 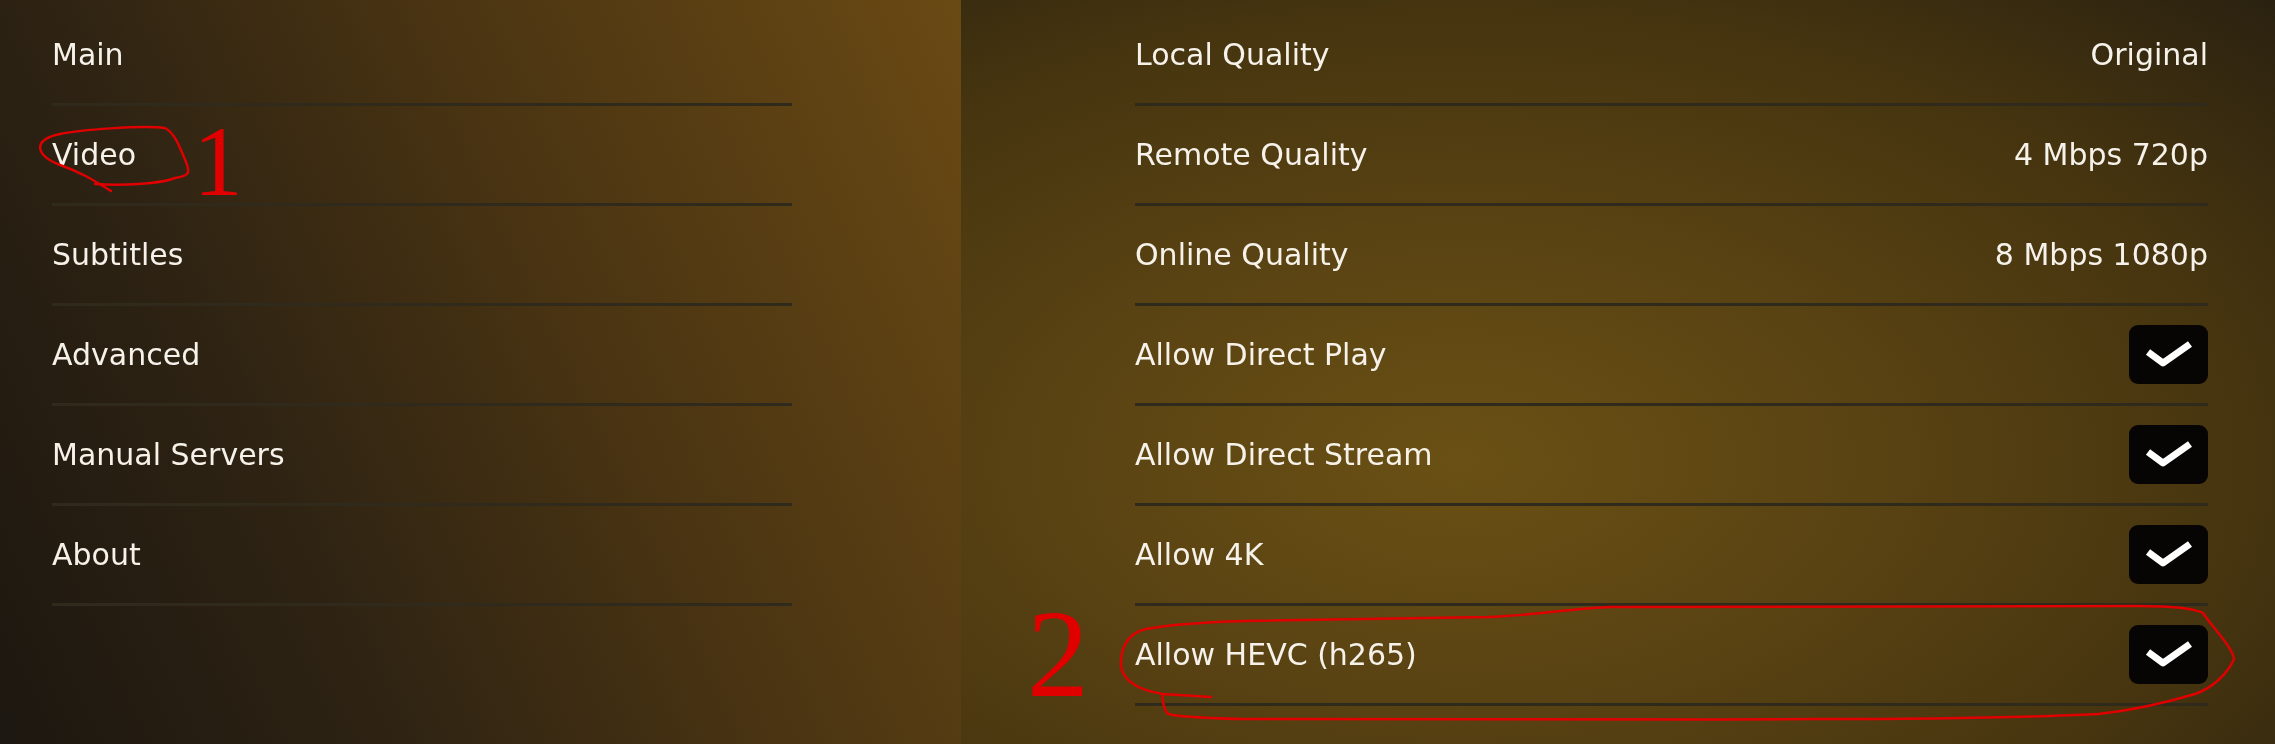 What do you see at coordinates (126, 354) in the screenshot?
I see `nav-item: Advanced` at bounding box center [126, 354].